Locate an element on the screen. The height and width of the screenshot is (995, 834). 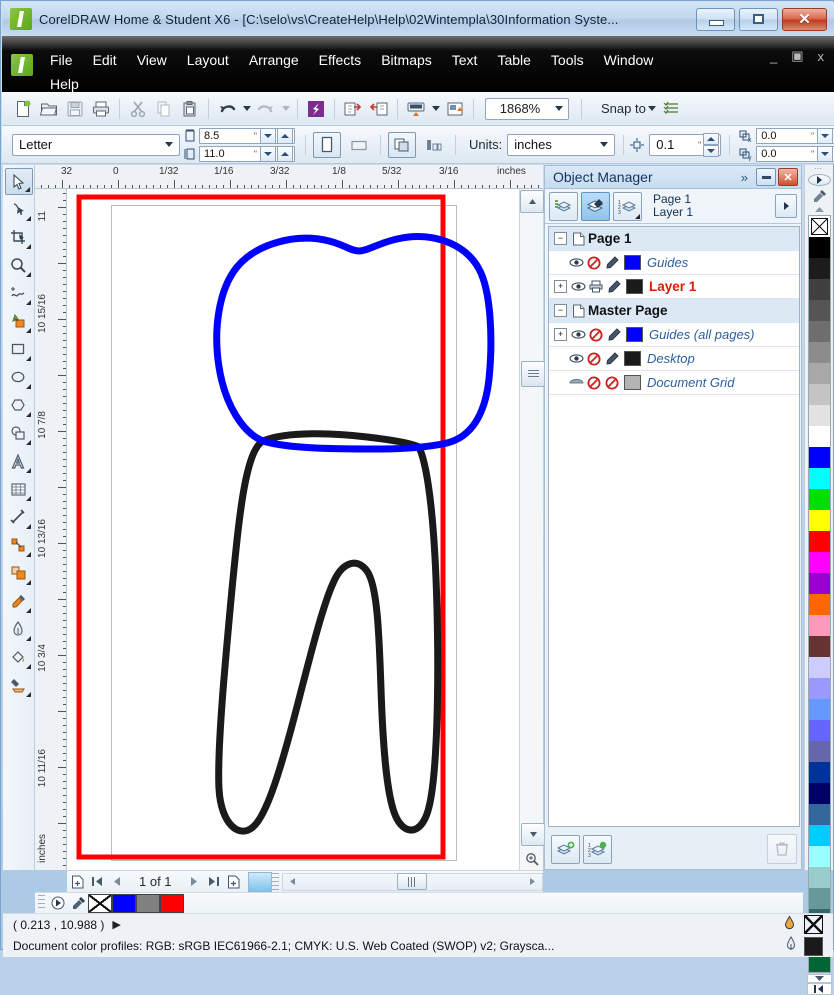
search-content-button is located at coordinates (316, 109).